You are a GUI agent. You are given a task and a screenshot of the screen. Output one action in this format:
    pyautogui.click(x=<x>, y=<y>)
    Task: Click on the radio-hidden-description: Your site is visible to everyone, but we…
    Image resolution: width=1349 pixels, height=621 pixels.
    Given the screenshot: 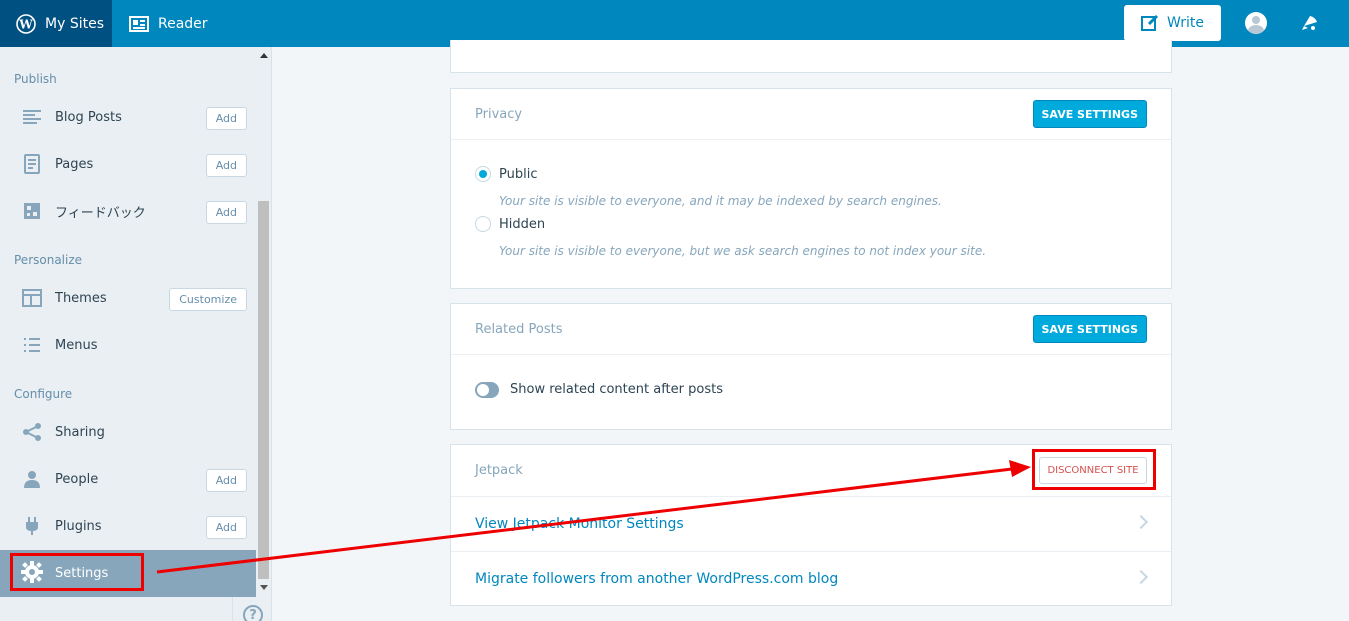 What is the action you would take?
    pyautogui.click(x=743, y=251)
    